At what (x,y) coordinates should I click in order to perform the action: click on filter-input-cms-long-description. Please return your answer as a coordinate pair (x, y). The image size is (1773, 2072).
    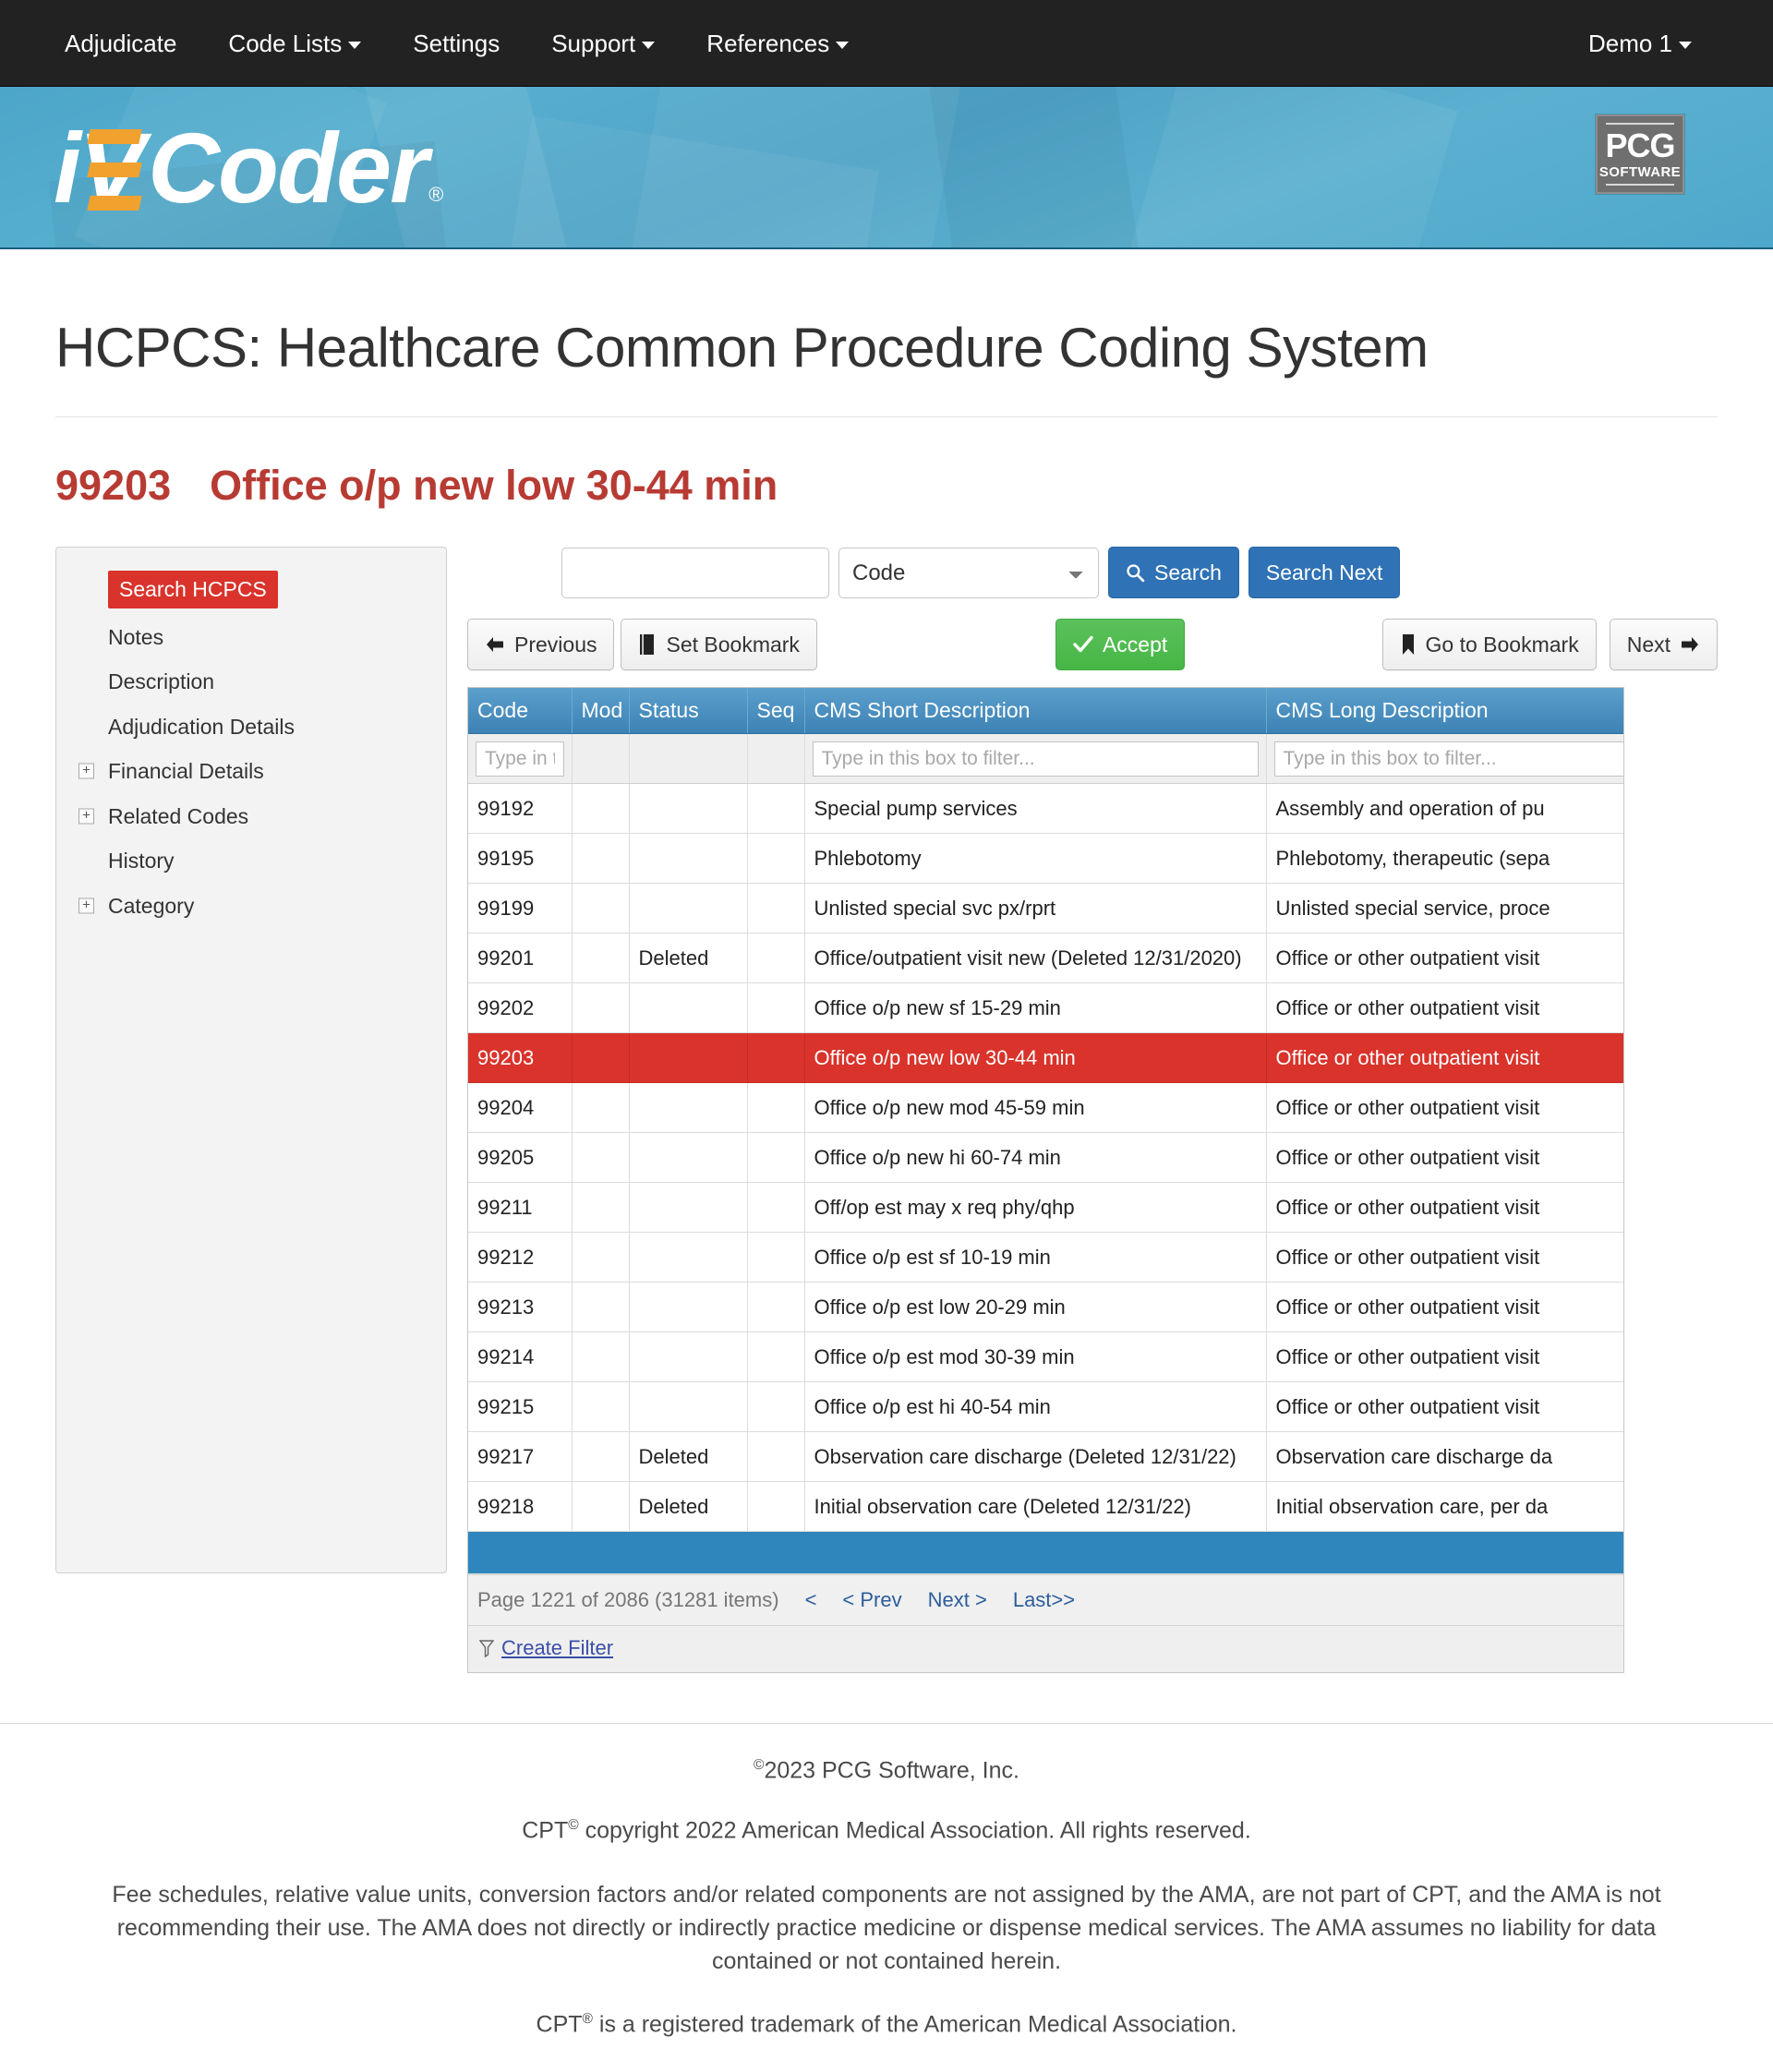
    Looking at the image, I should click on (1448, 759).